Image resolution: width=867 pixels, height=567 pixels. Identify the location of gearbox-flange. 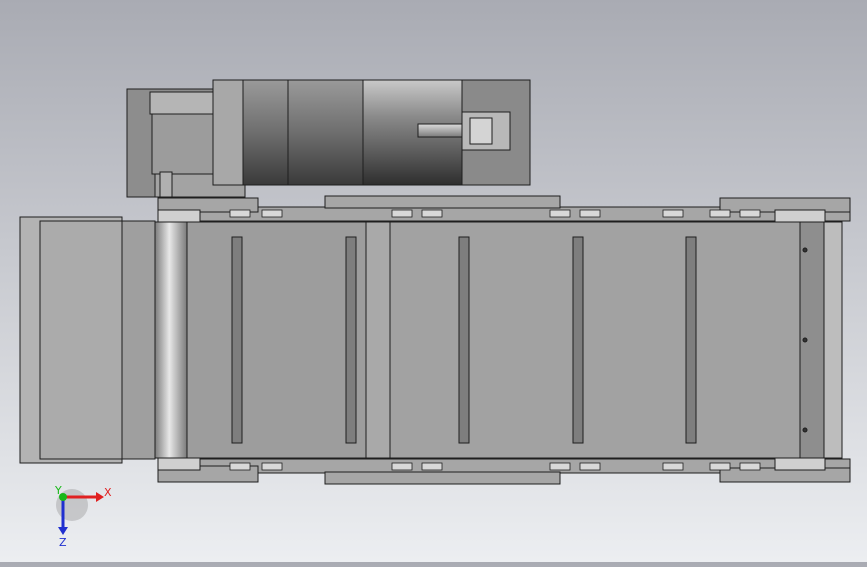
(166, 184).